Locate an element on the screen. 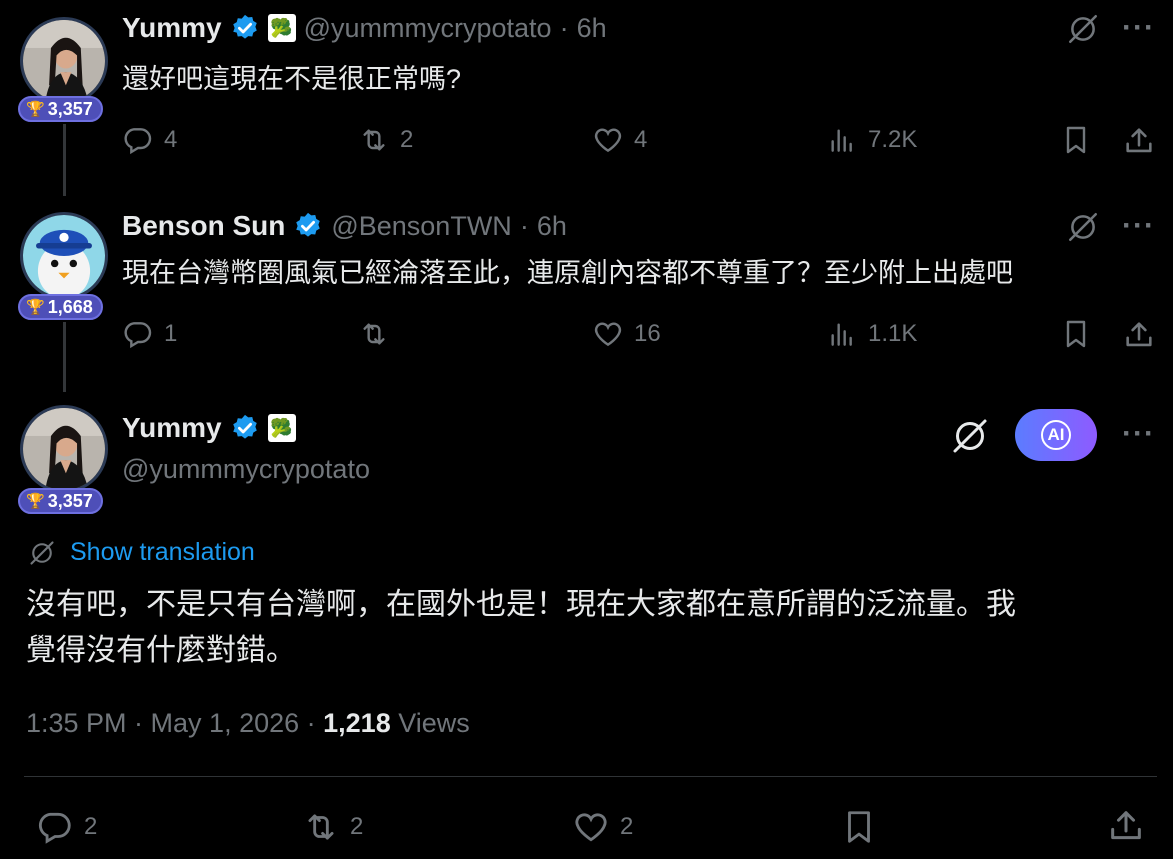 Image resolution: width=1173 pixels, height=859 pixels. reply-button: 4 is located at coordinates (149, 140).